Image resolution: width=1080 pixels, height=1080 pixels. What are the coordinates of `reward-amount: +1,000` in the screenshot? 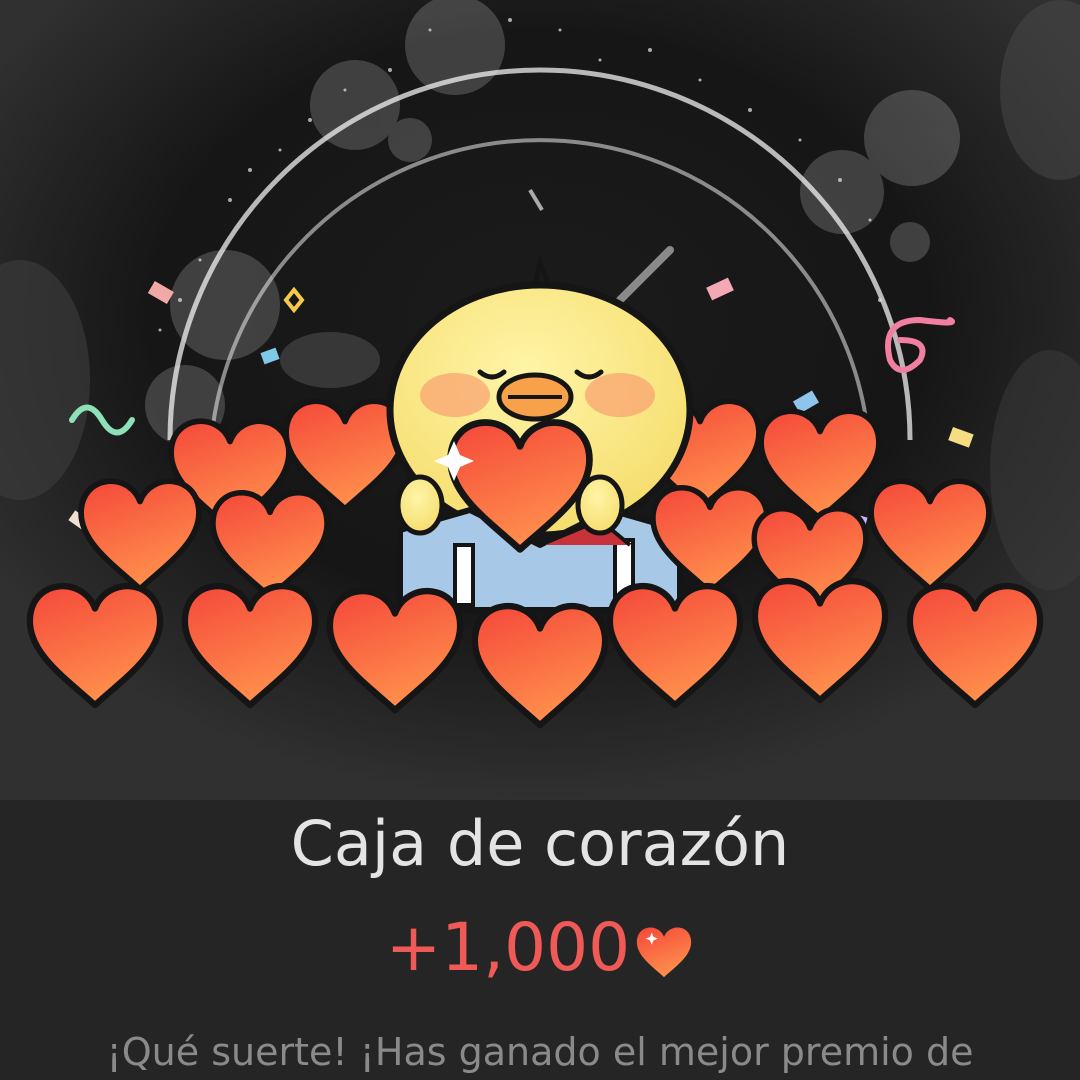 It's located at (508, 947).